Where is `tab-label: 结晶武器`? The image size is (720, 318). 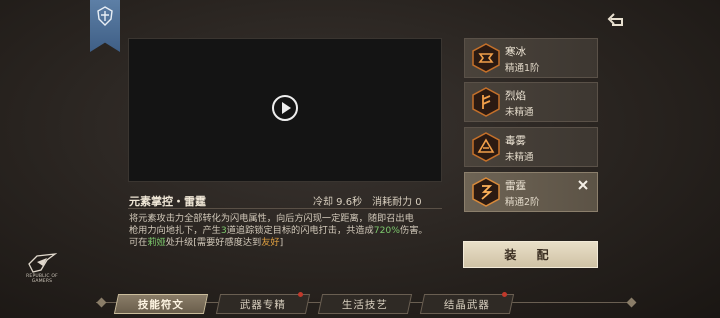 tab-label: 结晶武器 is located at coordinates (467, 304).